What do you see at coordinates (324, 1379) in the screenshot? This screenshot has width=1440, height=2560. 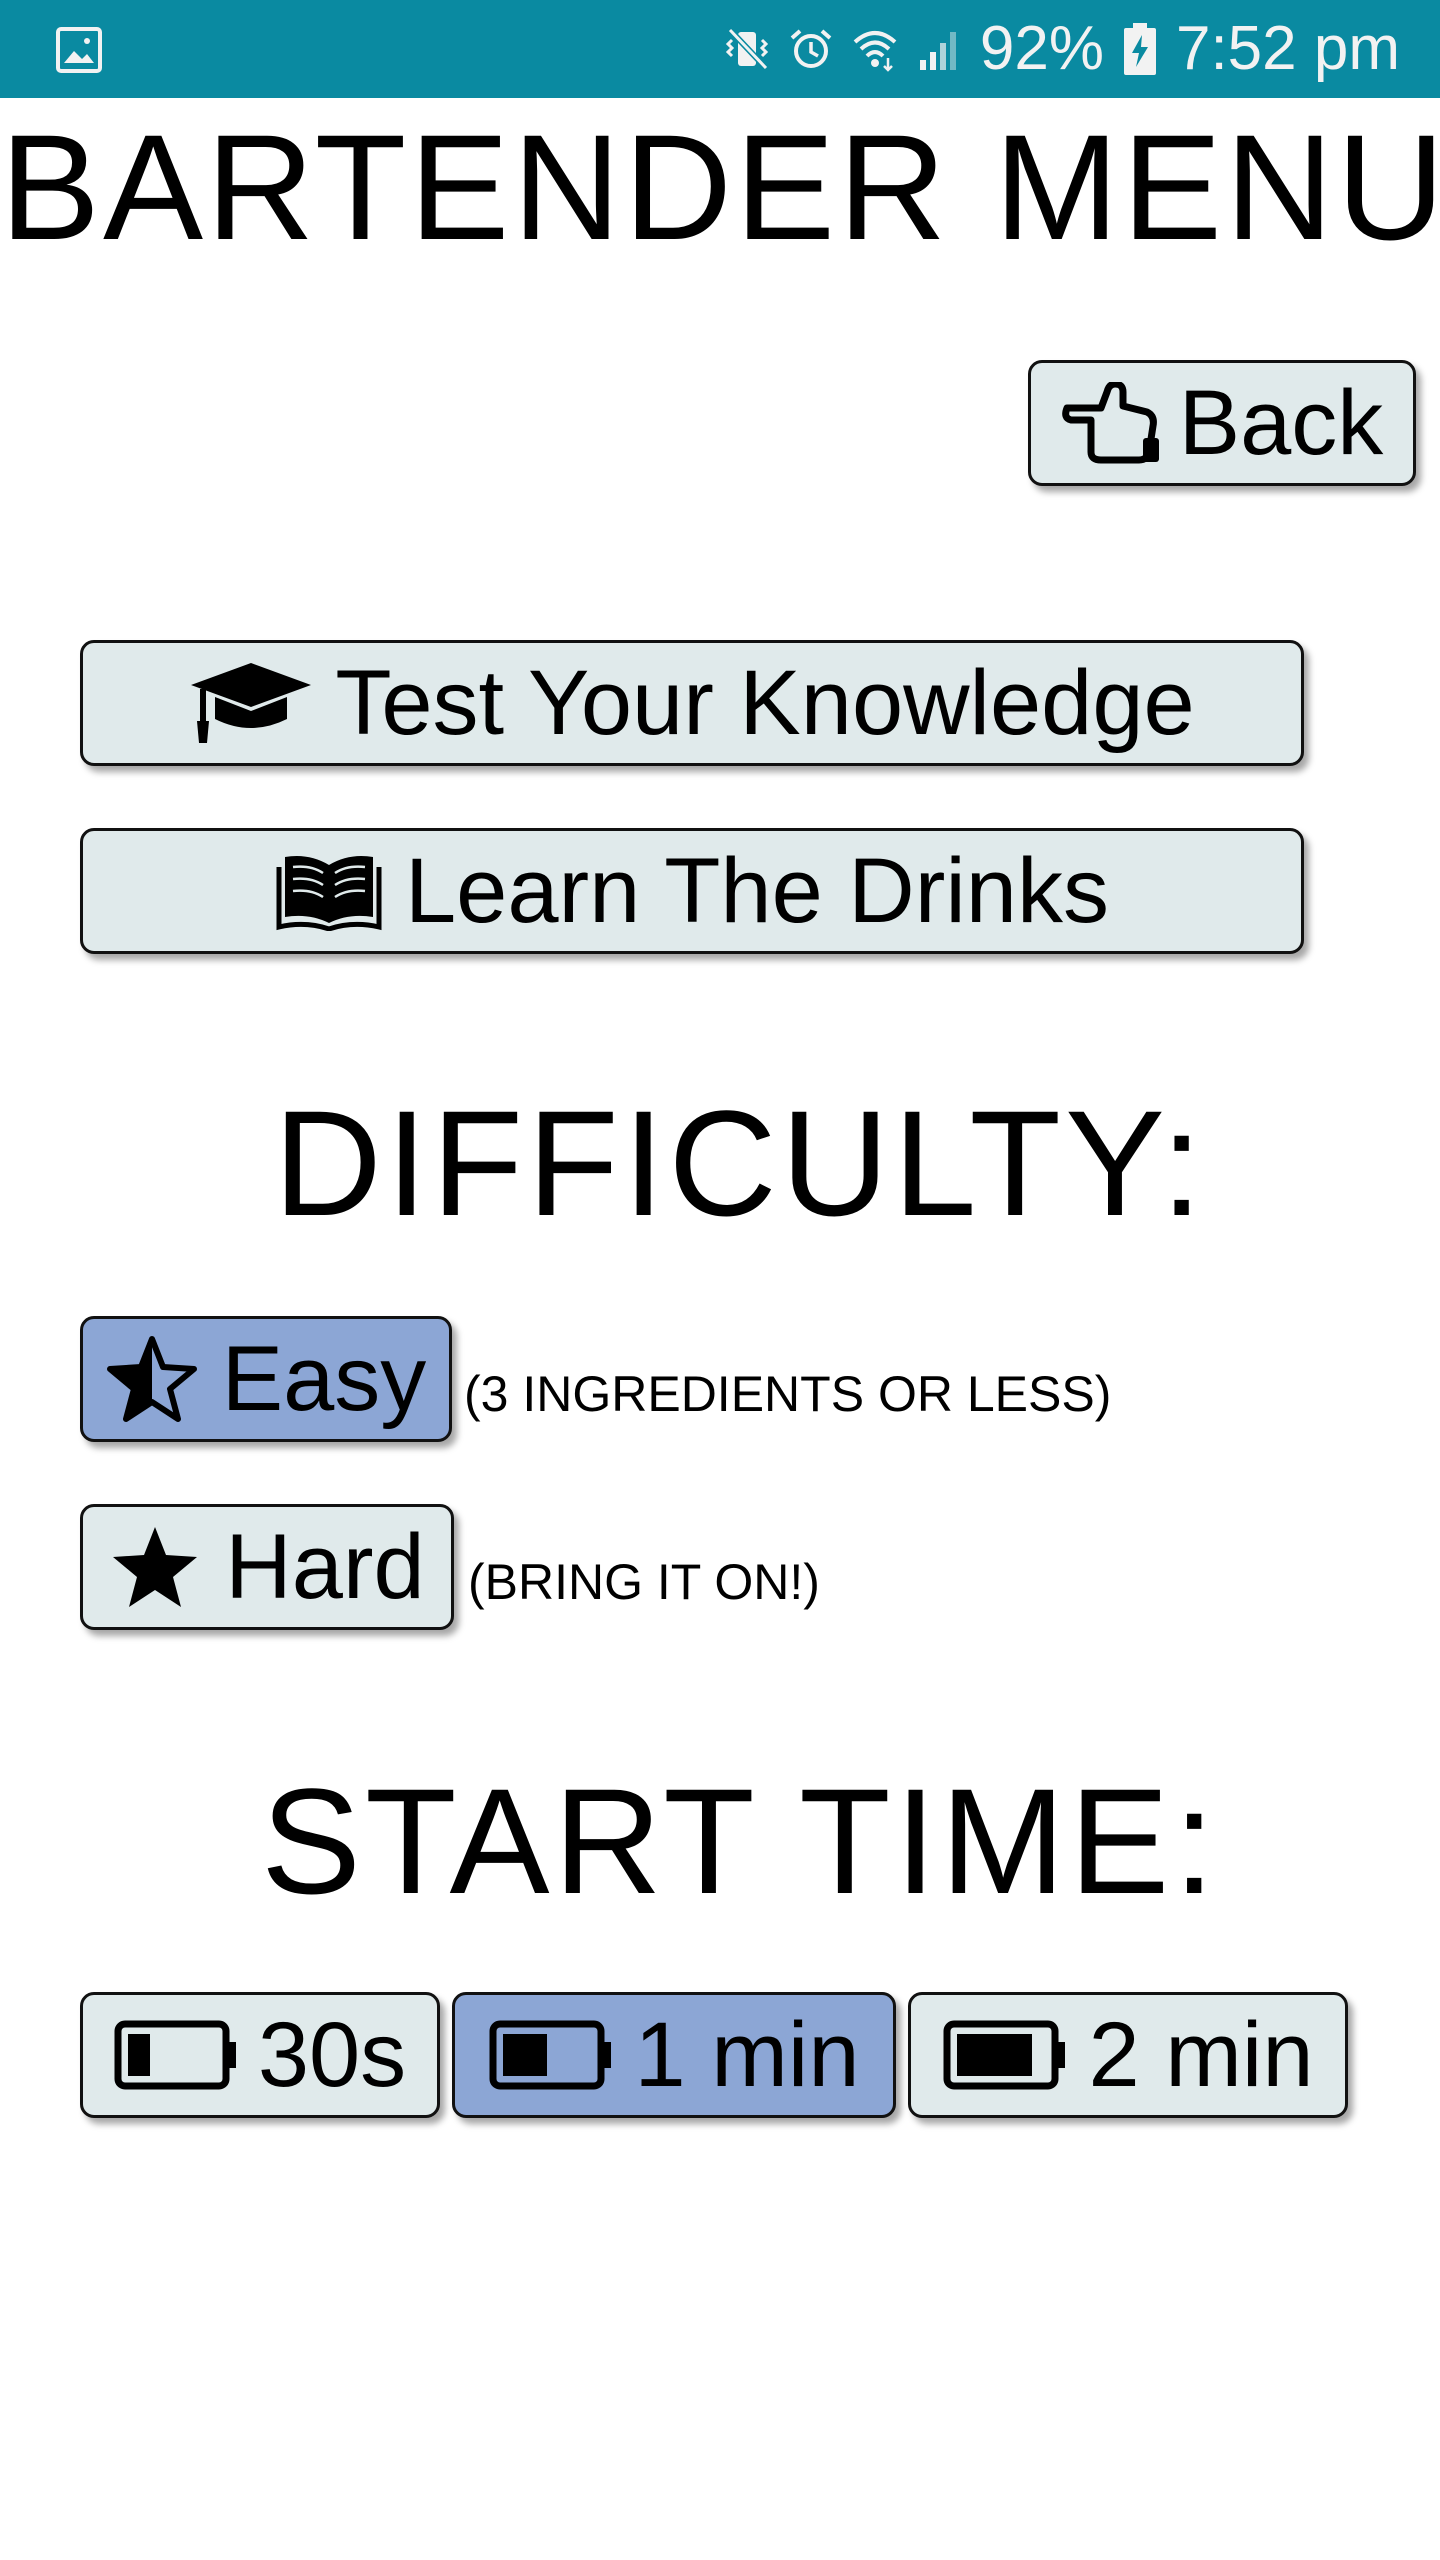 I see `difficulty-easy-label: Easy` at bounding box center [324, 1379].